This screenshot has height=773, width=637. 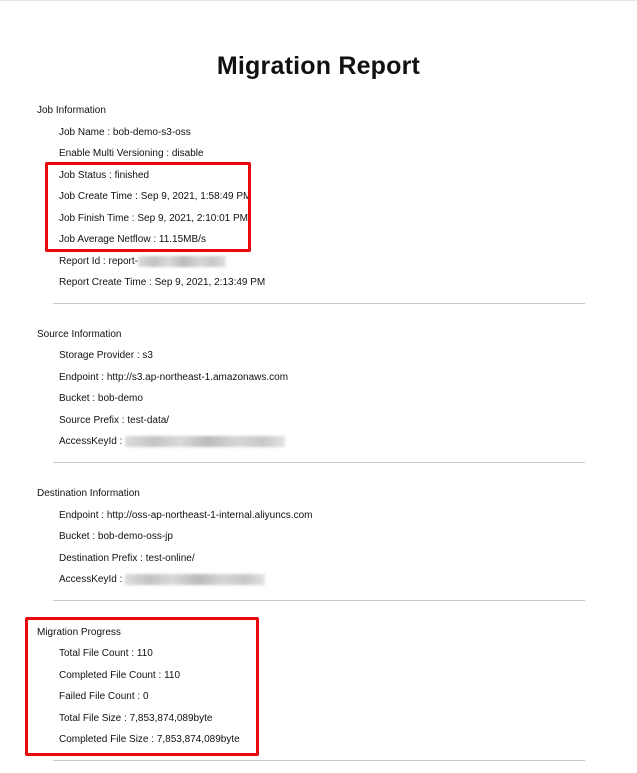 I want to click on page-top-border, so click(x=318, y=0).